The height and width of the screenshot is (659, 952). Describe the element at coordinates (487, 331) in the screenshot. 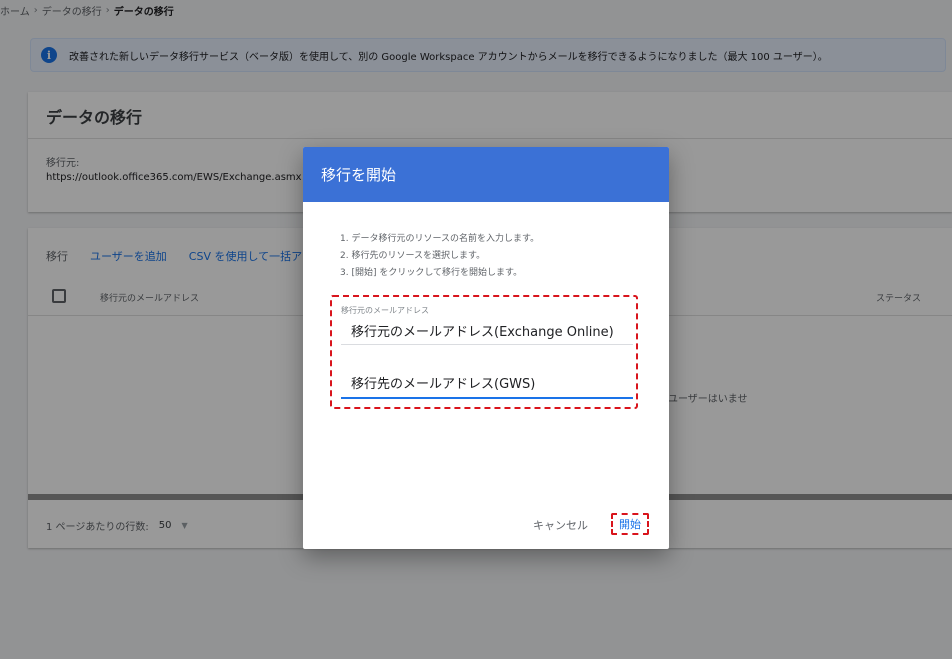

I see `source-email-input: 移行元のメールアドレス(Exchange Online)` at that location.